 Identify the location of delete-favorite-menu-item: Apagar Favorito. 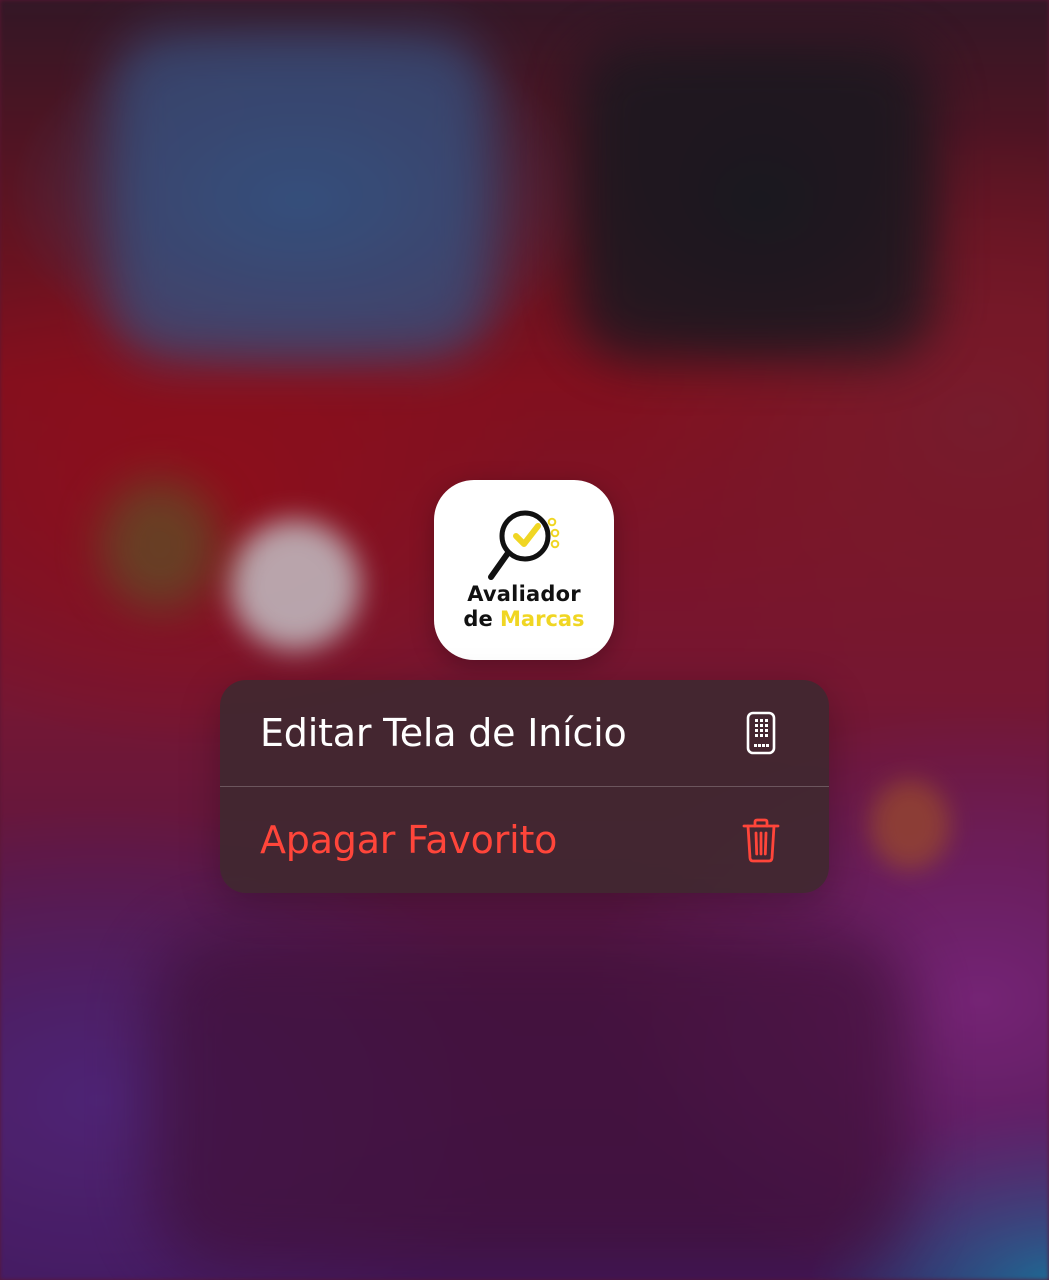
(524, 840).